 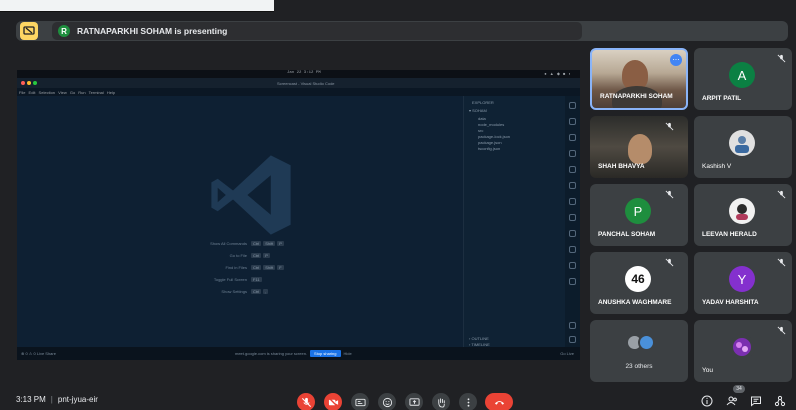 I want to click on project-name: SOHAM, so click(x=479, y=110).